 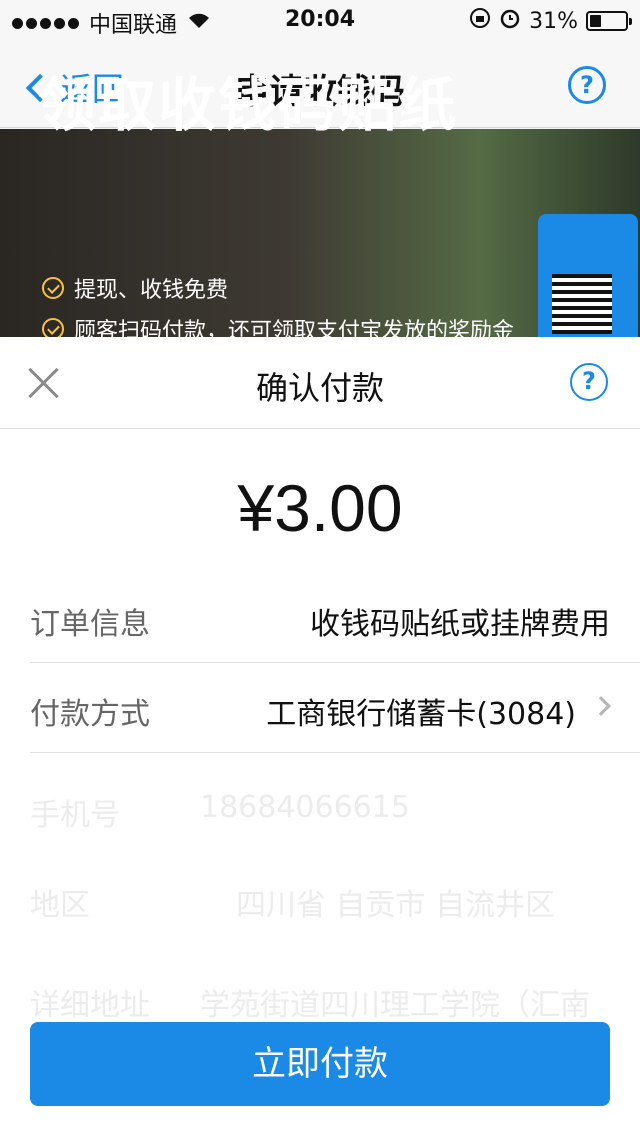 I want to click on battery-percent: 31%, so click(x=553, y=21).